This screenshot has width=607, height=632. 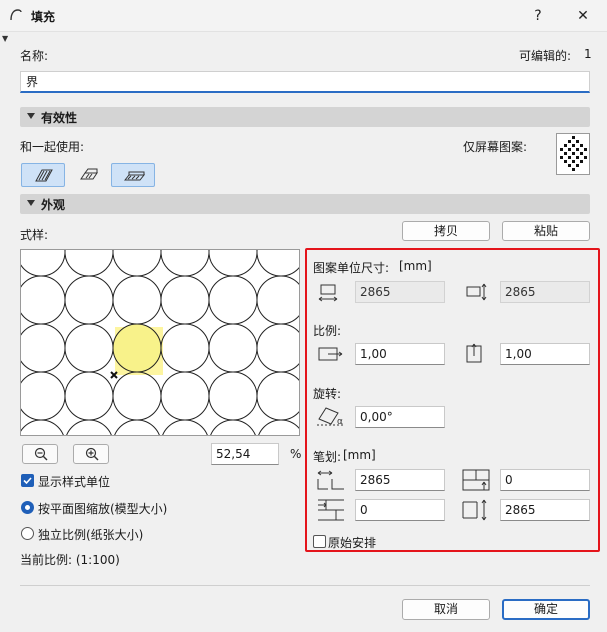 I want to click on original-arrangement-checkbox, so click(x=319, y=541).